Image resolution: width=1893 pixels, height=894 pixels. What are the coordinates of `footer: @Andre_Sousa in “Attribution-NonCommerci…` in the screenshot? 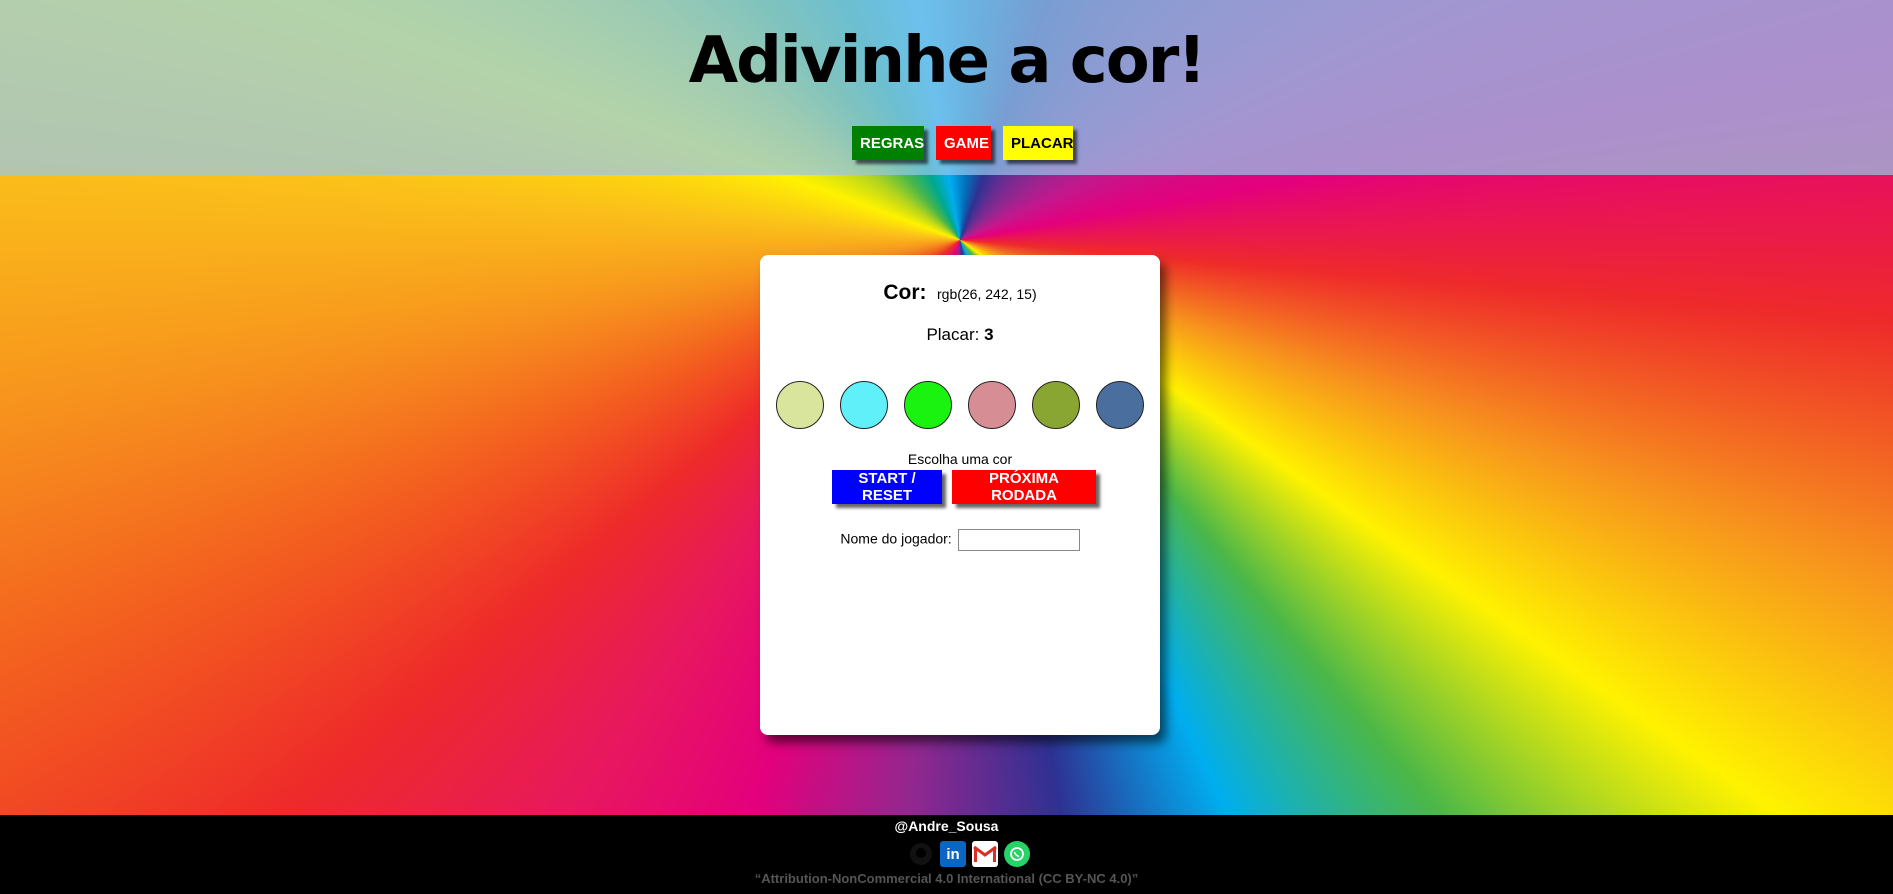 It's located at (946, 854).